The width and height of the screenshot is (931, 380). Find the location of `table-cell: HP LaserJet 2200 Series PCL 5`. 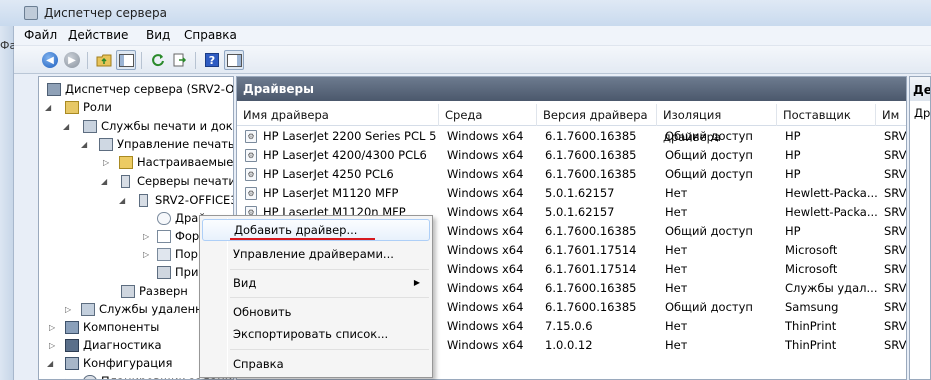

table-cell: HP LaserJet 2200 Series PCL 5 is located at coordinates (350, 136).